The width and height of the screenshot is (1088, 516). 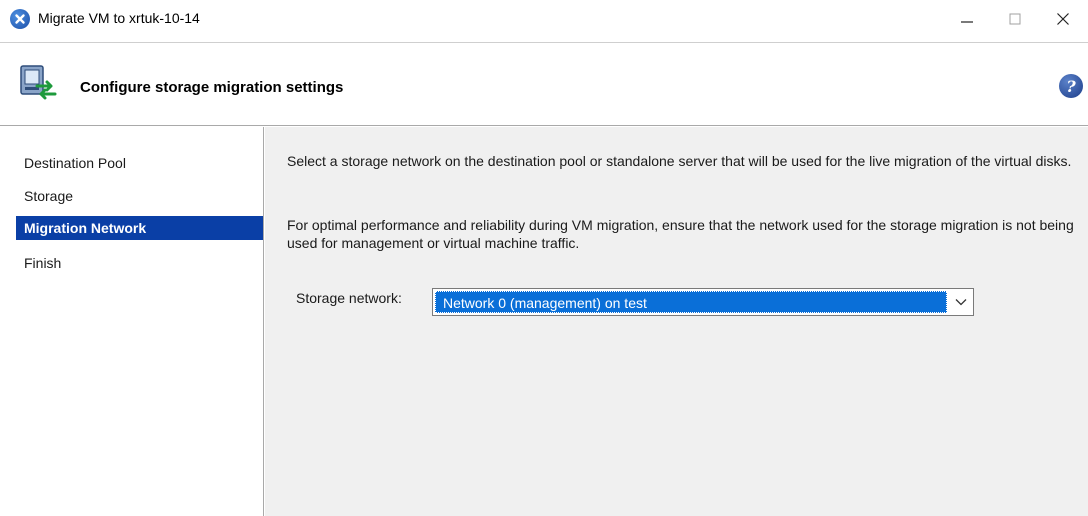 I want to click on chevron-down-icon, so click(x=961, y=302).